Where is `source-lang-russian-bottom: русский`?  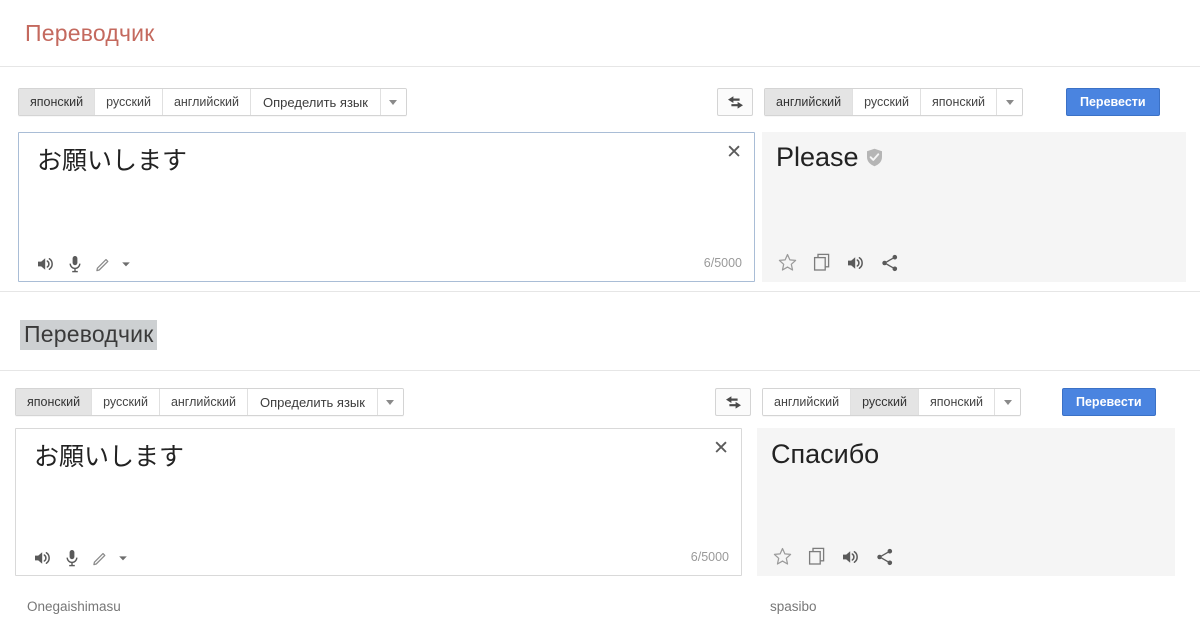
source-lang-russian-bottom: русский is located at coordinates (126, 402).